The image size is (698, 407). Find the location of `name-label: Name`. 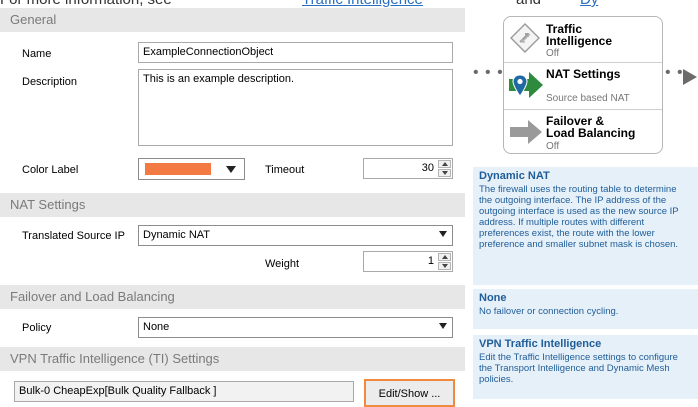

name-label: Name is located at coordinates (37, 54).